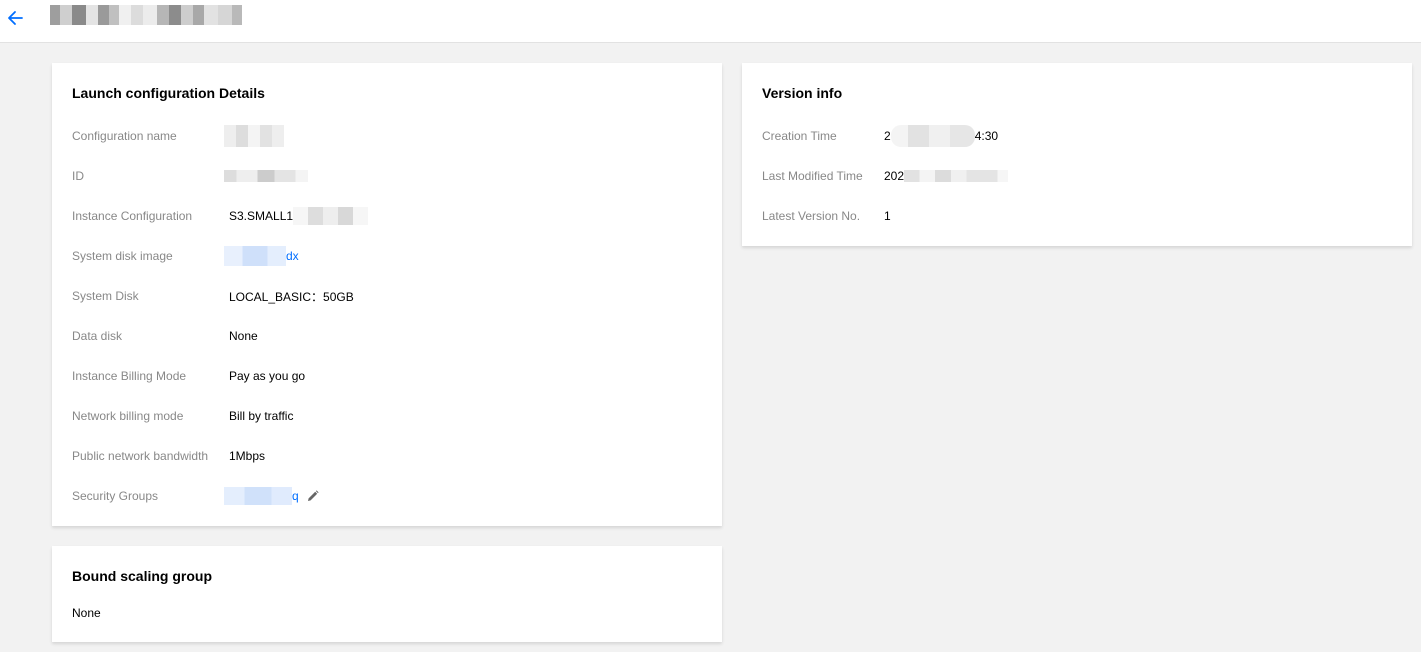 This screenshot has height=652, width=1421. I want to click on row-label: Instance Billing Mode, so click(129, 376).